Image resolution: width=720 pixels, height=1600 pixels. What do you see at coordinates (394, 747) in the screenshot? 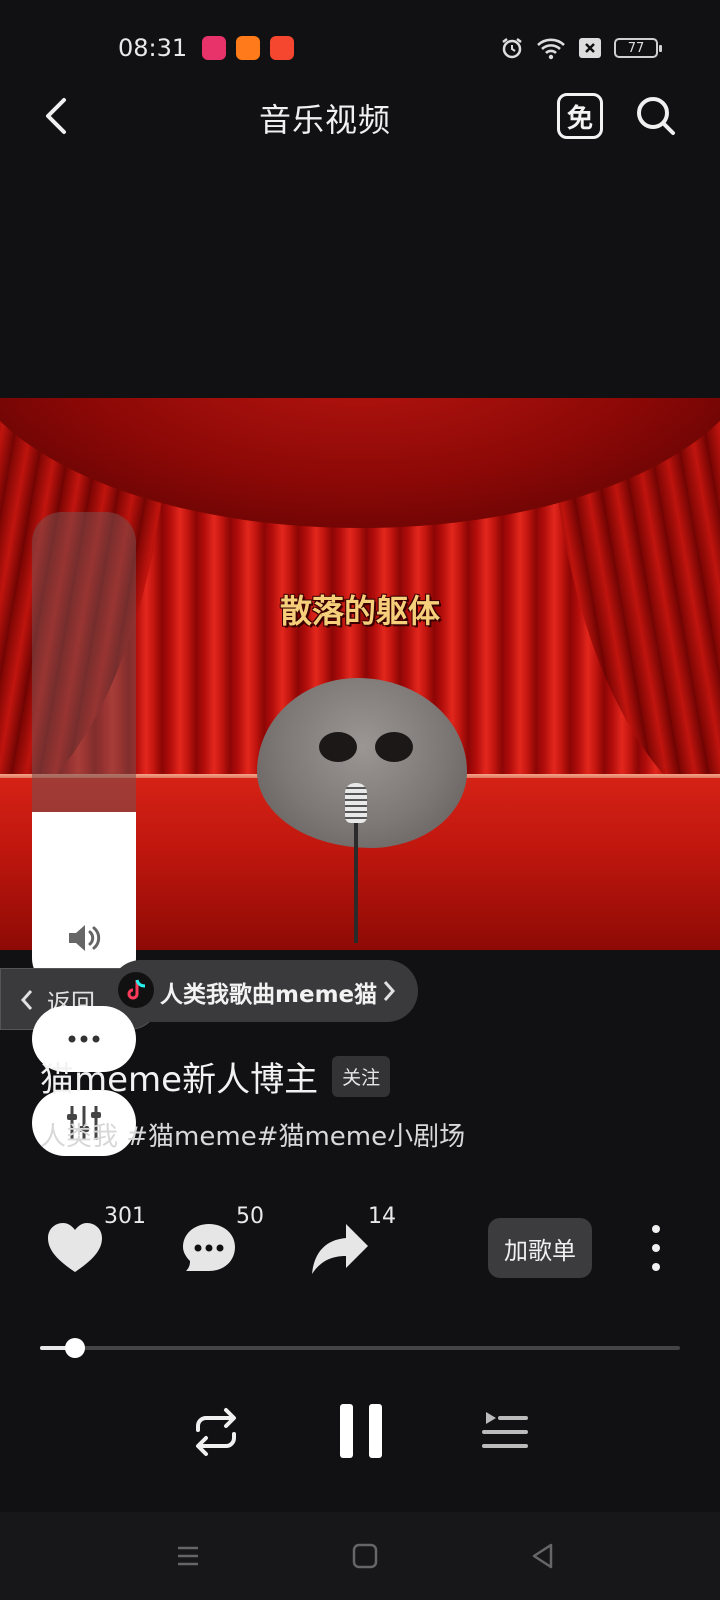
I see `cat-eye-right` at bounding box center [394, 747].